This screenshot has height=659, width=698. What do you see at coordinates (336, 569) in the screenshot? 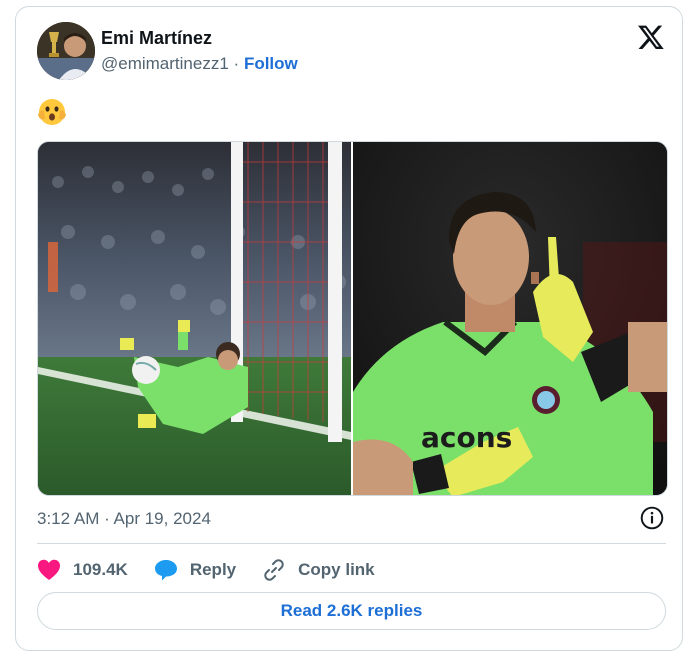
I see `copy-link-label: Copy link` at bounding box center [336, 569].